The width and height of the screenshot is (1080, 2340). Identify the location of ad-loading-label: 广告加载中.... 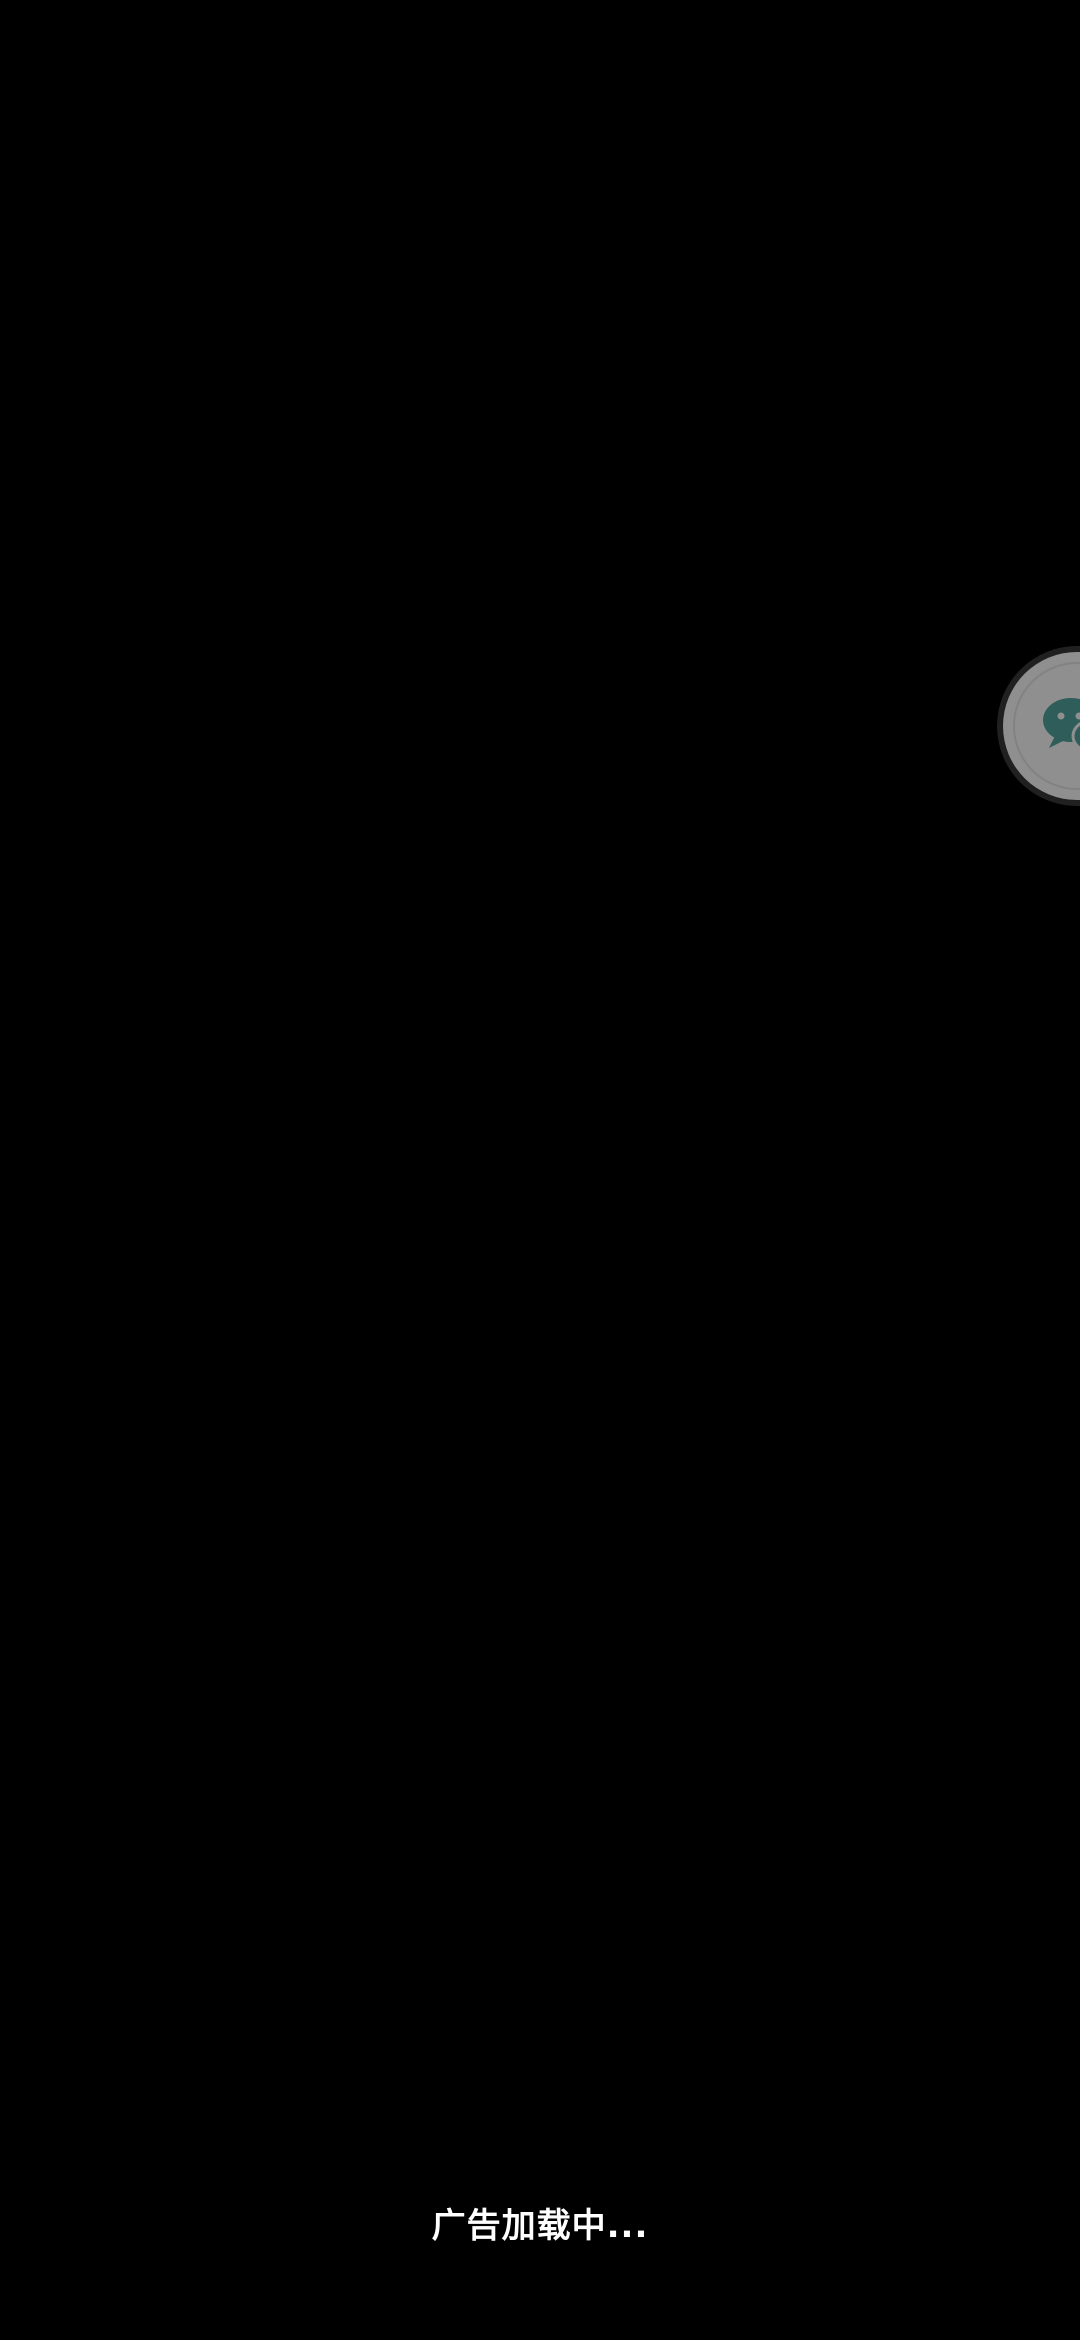
(540, 2226).